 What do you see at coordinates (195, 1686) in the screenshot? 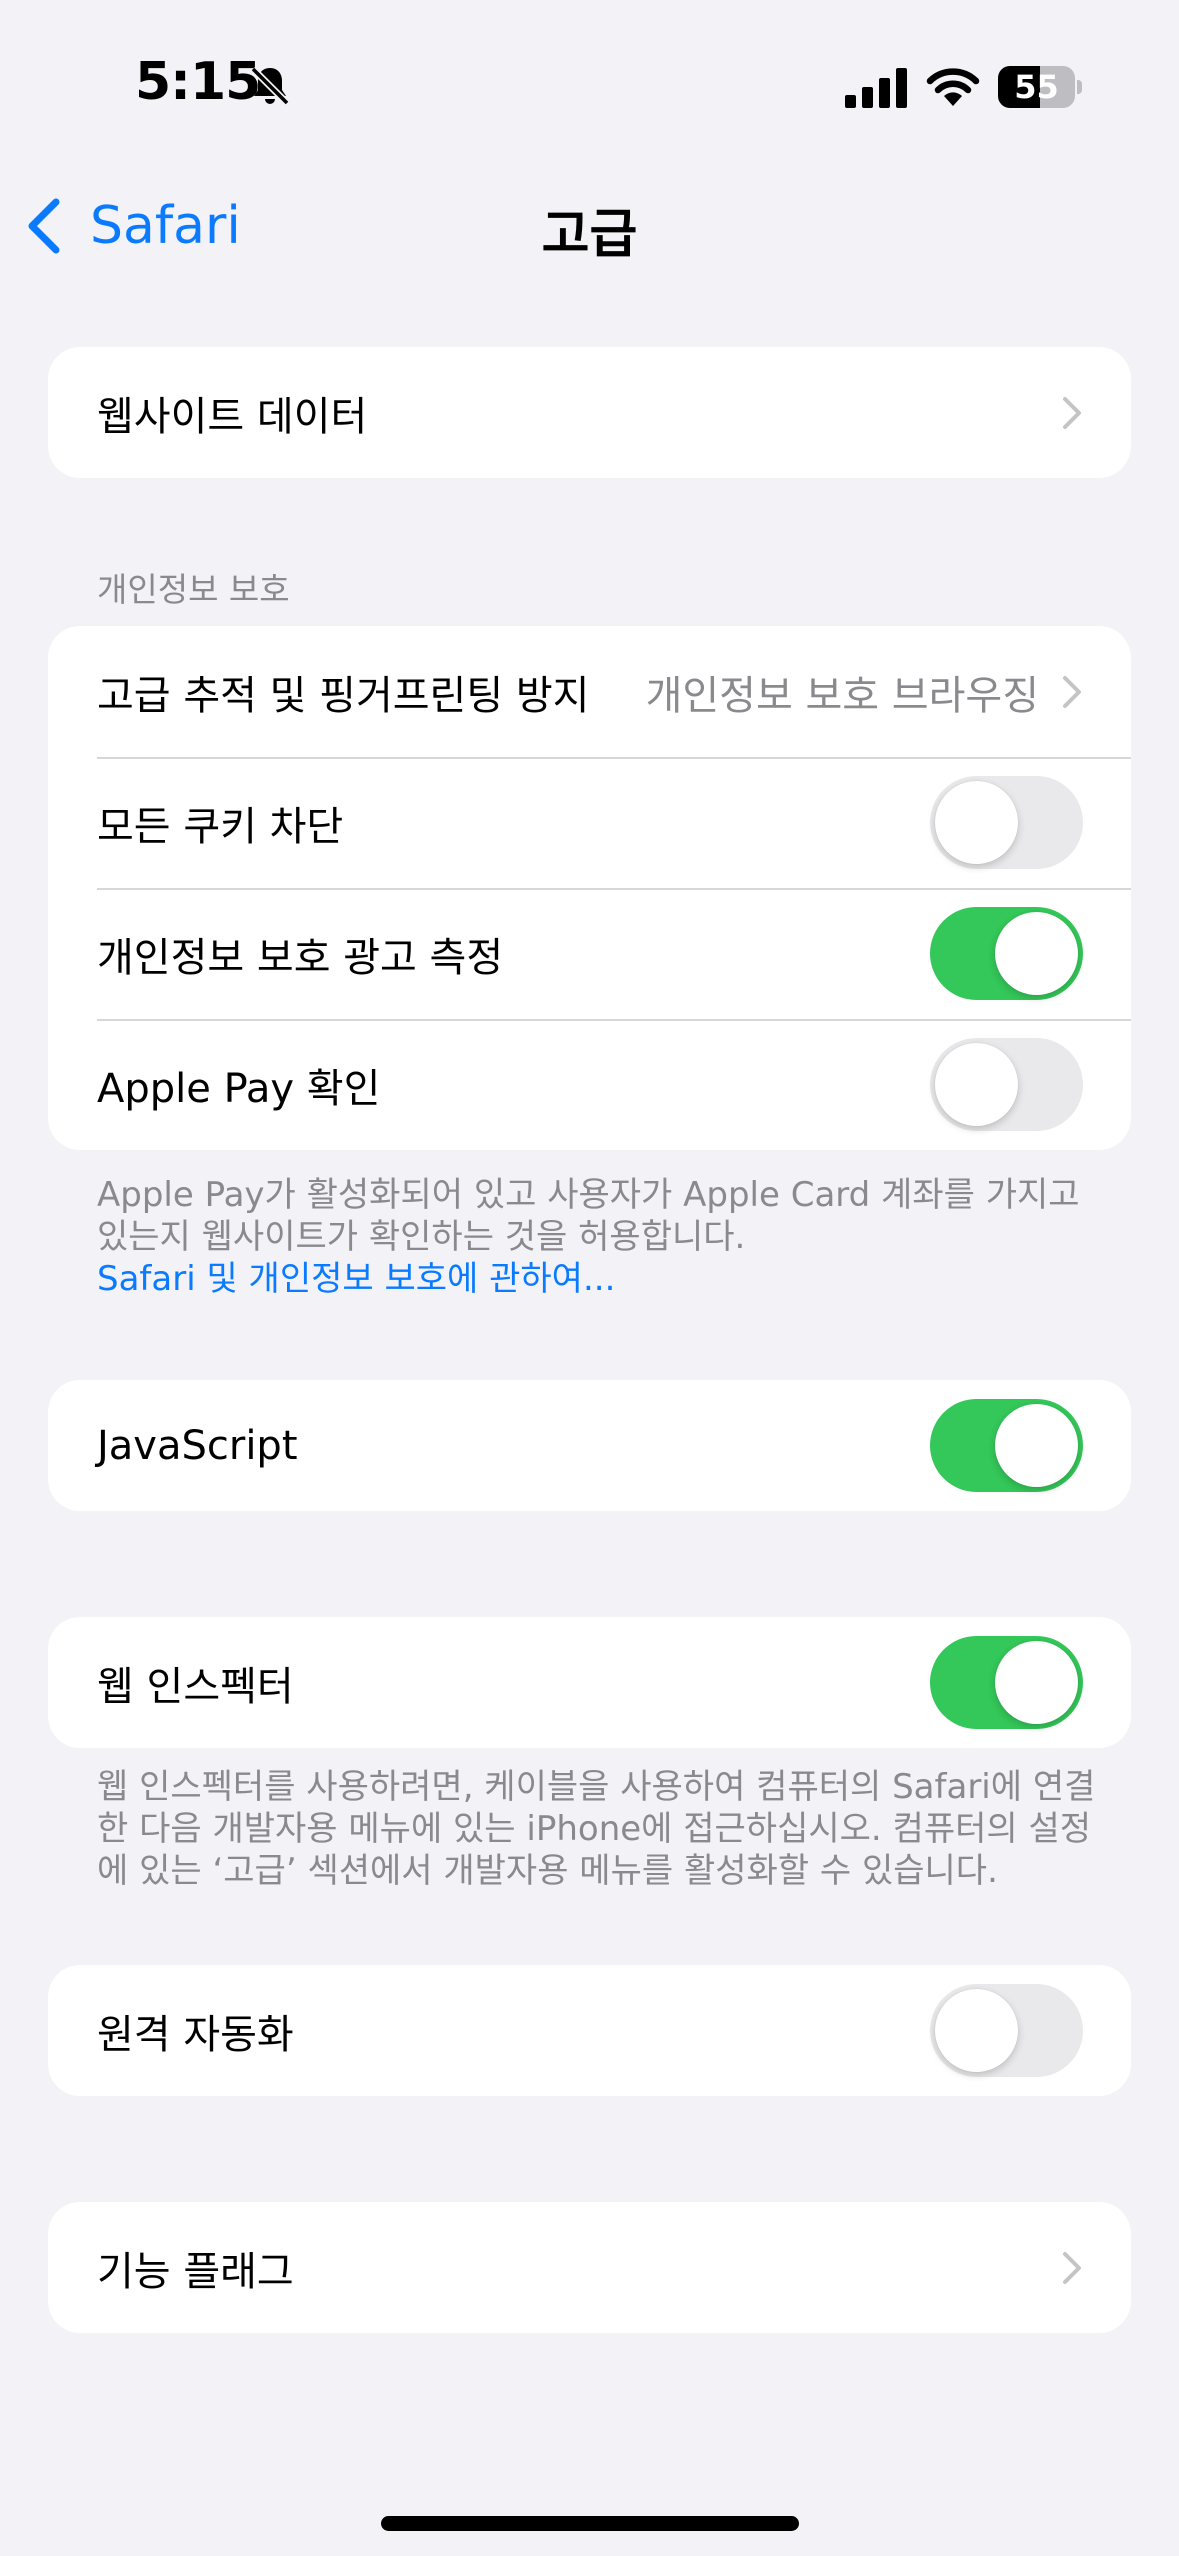
I see `web-inspector-label: 웹 인스펙터` at bounding box center [195, 1686].